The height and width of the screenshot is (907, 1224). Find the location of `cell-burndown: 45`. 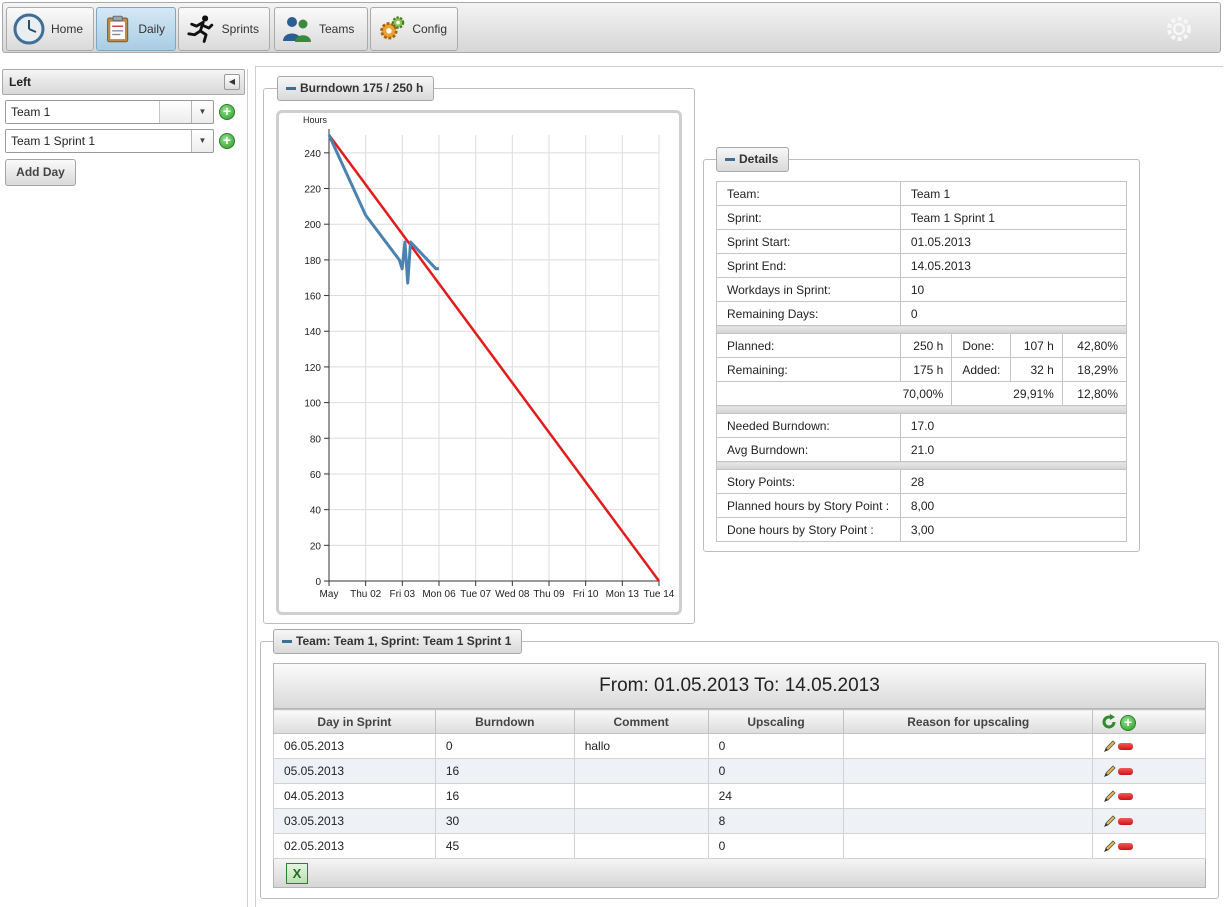

cell-burndown: 45 is located at coordinates (504, 846).